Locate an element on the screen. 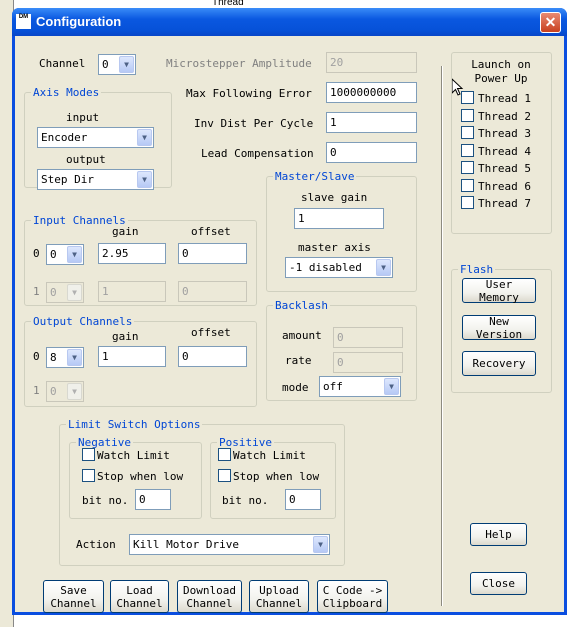  upload-channel-button: Upload Channel is located at coordinates (279, 596).